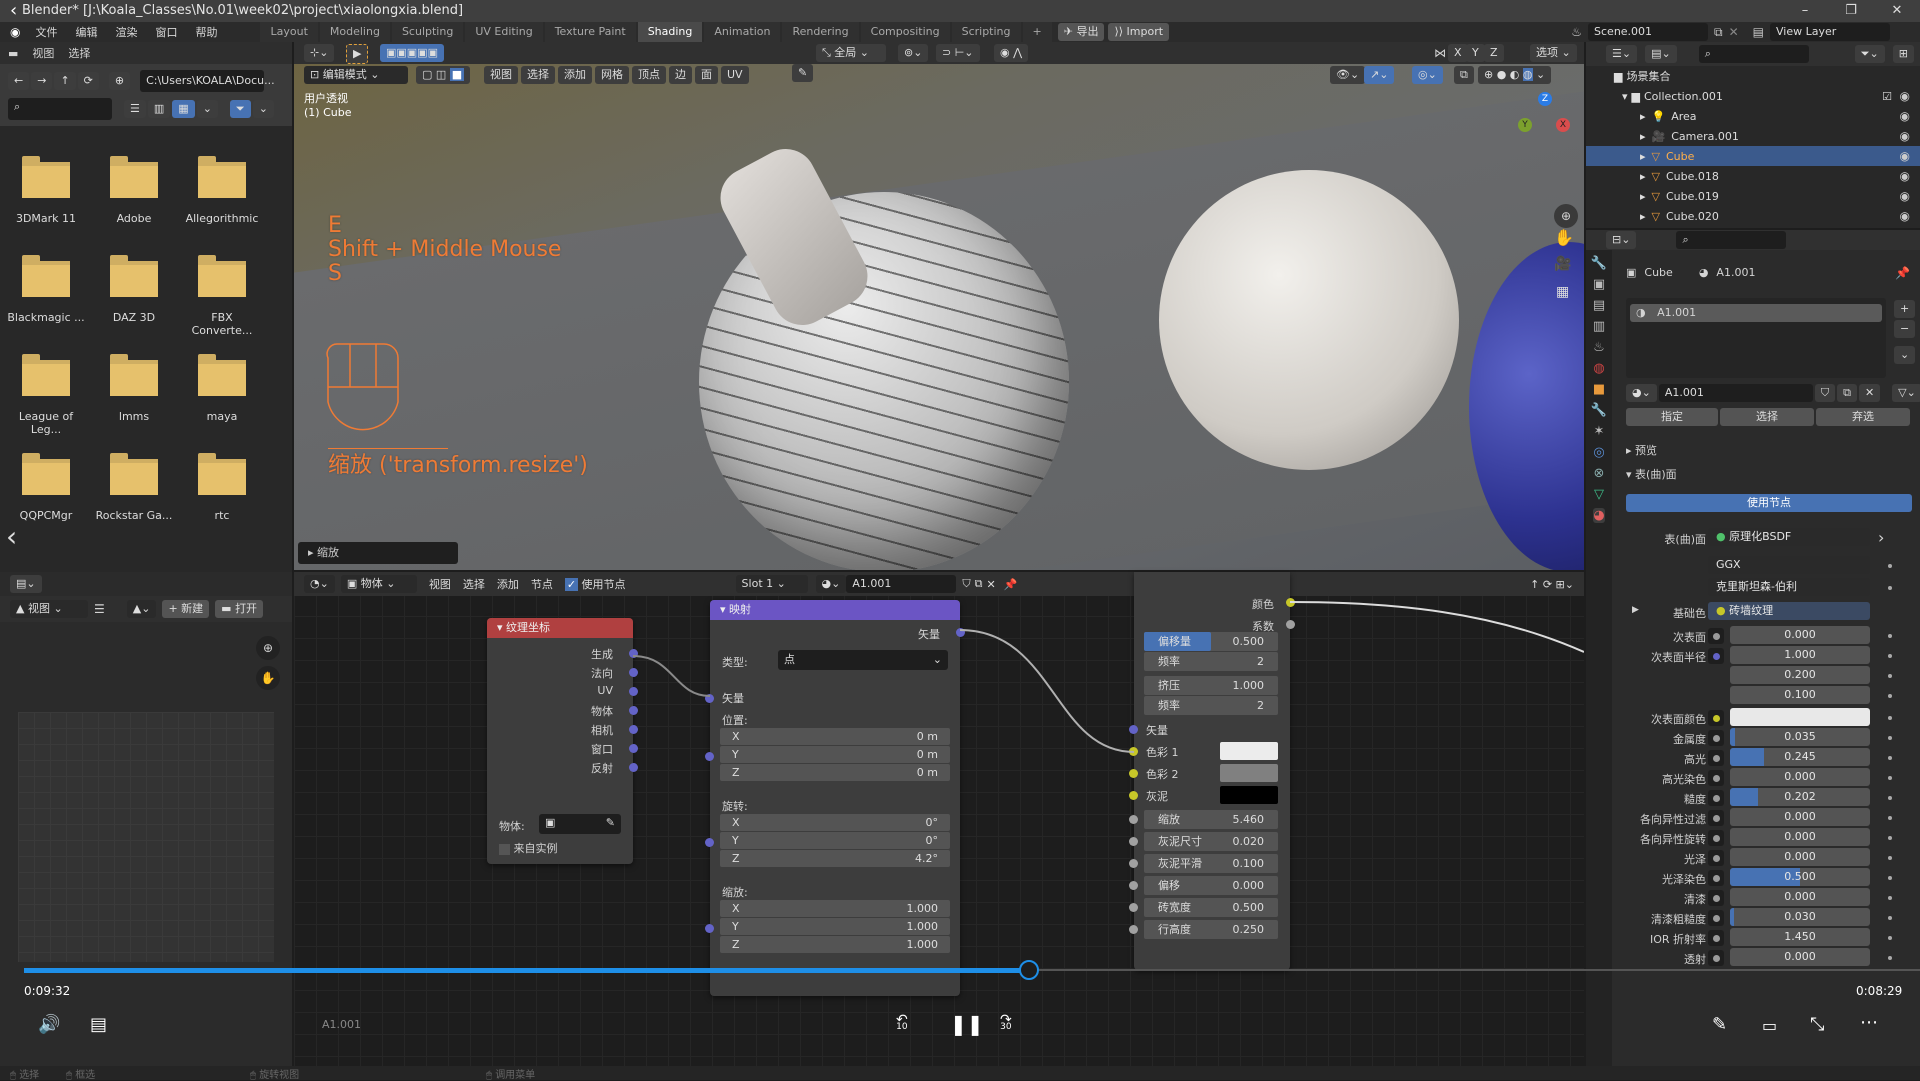 This screenshot has height=1081, width=1920. I want to click on collection-checkbox: ☑, so click(1887, 96).